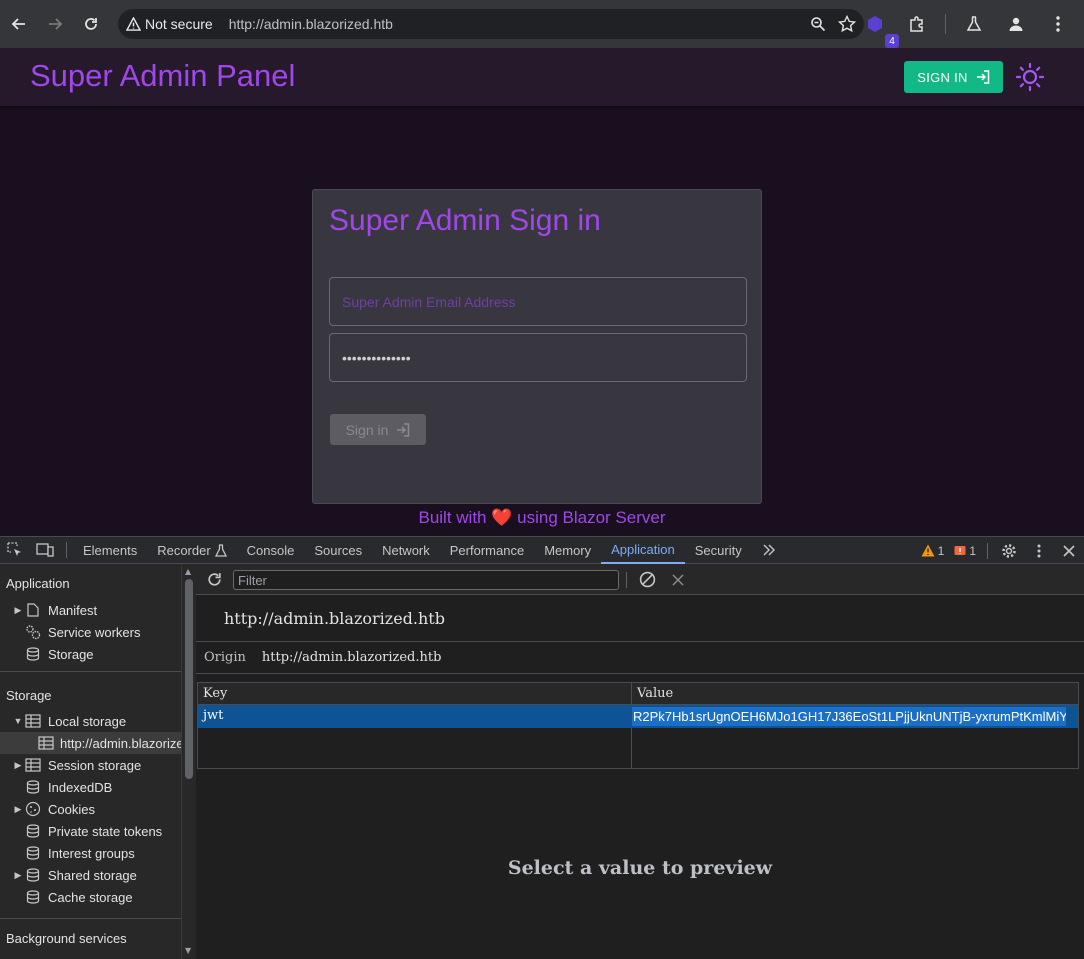 The height and width of the screenshot is (959, 1084). Describe the element at coordinates (678, 582) in the screenshot. I see `delete-selected-button` at that location.